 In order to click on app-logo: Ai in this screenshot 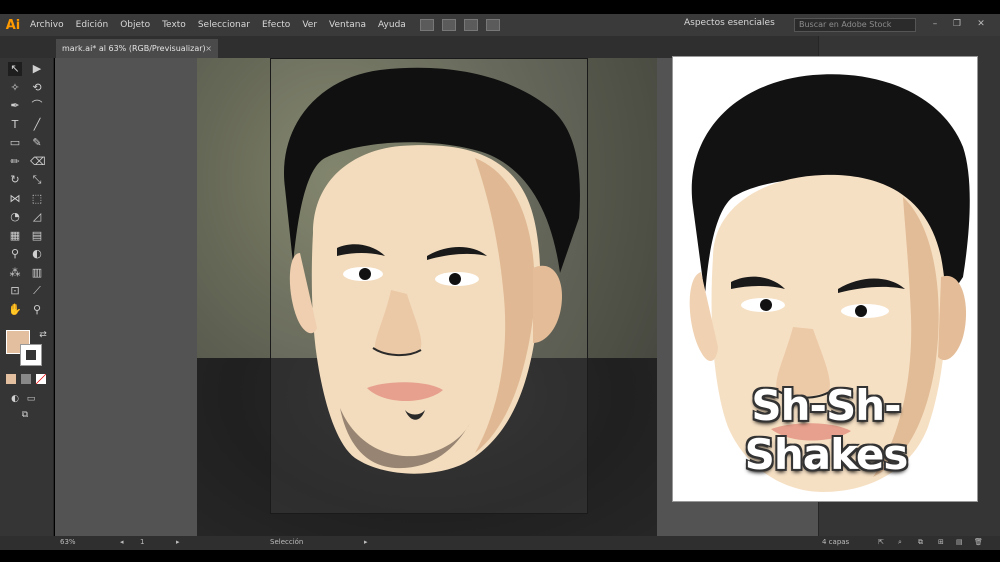, I will do `click(13, 25)`.